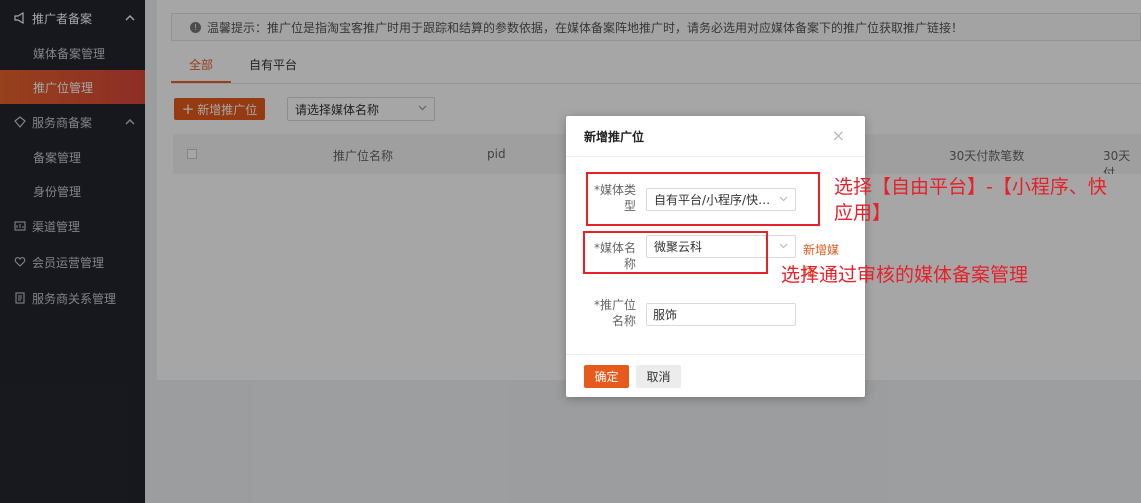  Describe the element at coordinates (614, 313) in the screenshot. I see `position-name-label: *推广位名称` at that location.